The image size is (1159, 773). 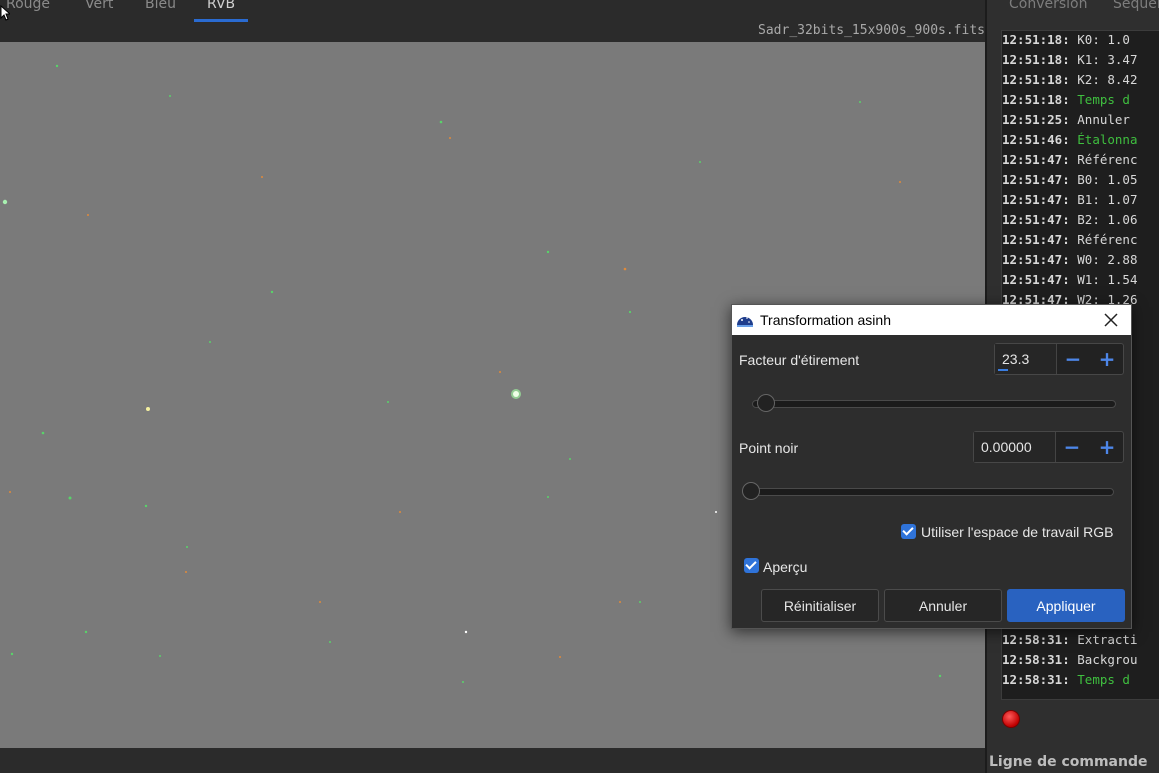 What do you see at coordinates (1107, 59) in the screenshot?
I see `log-message: K1: 3.47` at bounding box center [1107, 59].